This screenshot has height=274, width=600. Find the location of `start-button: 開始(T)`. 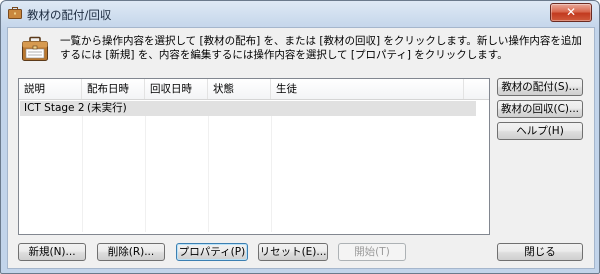

start-button: 開始(T) is located at coordinates (372, 252).